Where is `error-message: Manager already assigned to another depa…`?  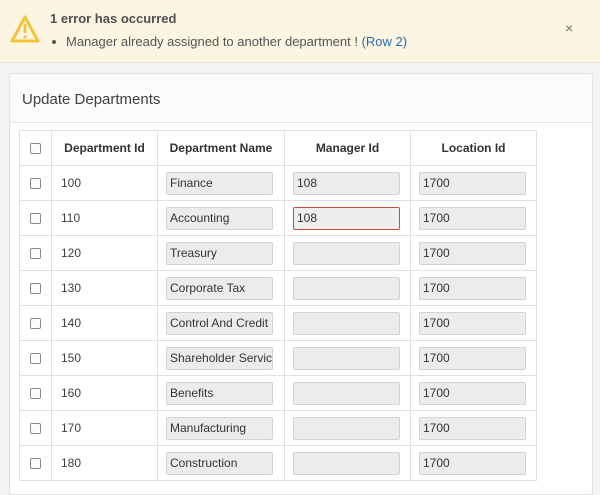
error-message: Manager already assigned to another depa… is located at coordinates (229, 41).